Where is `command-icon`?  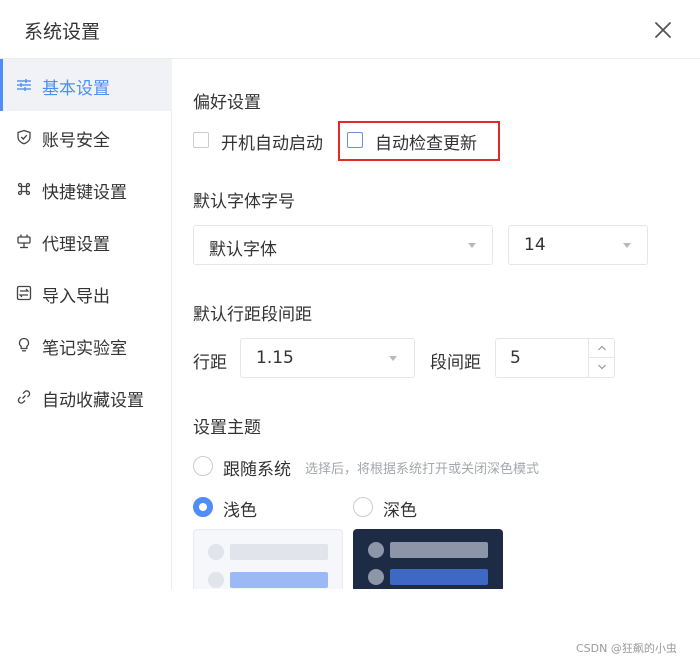 command-icon is located at coordinates (24, 189).